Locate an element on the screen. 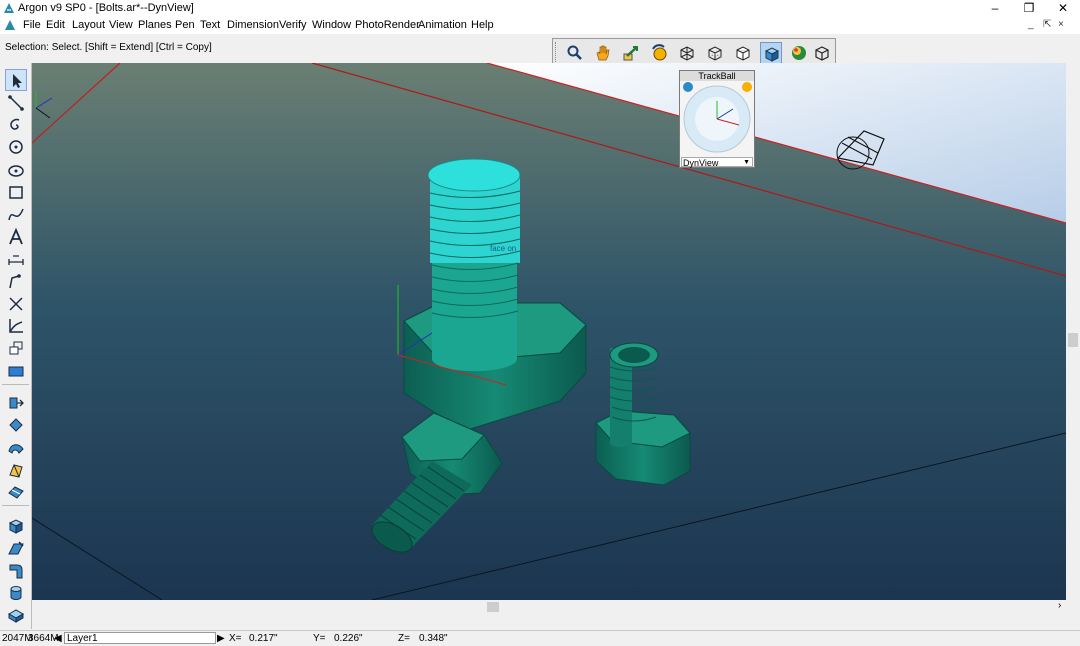 The width and height of the screenshot is (1080, 646). skin-tool is located at coordinates (16, 492).